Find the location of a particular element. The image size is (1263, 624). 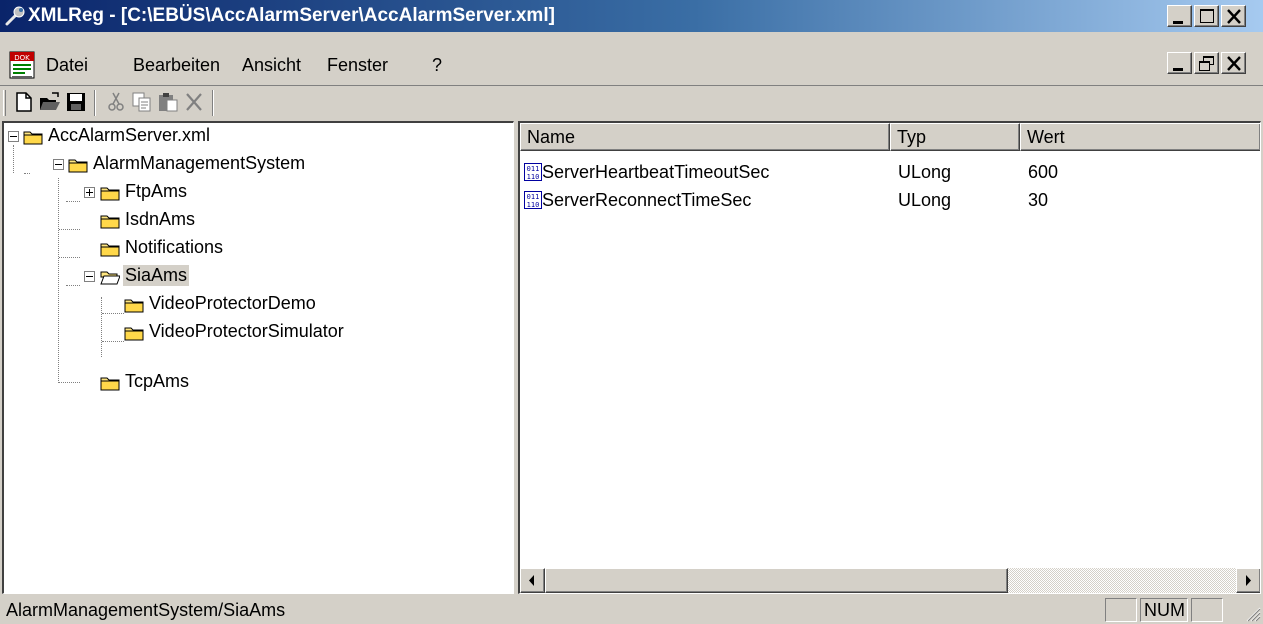

mdi-close-button is located at coordinates (1233, 63).